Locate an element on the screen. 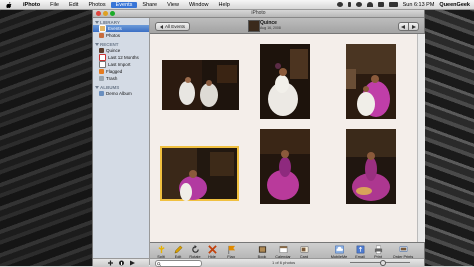 This screenshot has height=267, width=474. chevron-right-icon is located at coordinates (414, 26).